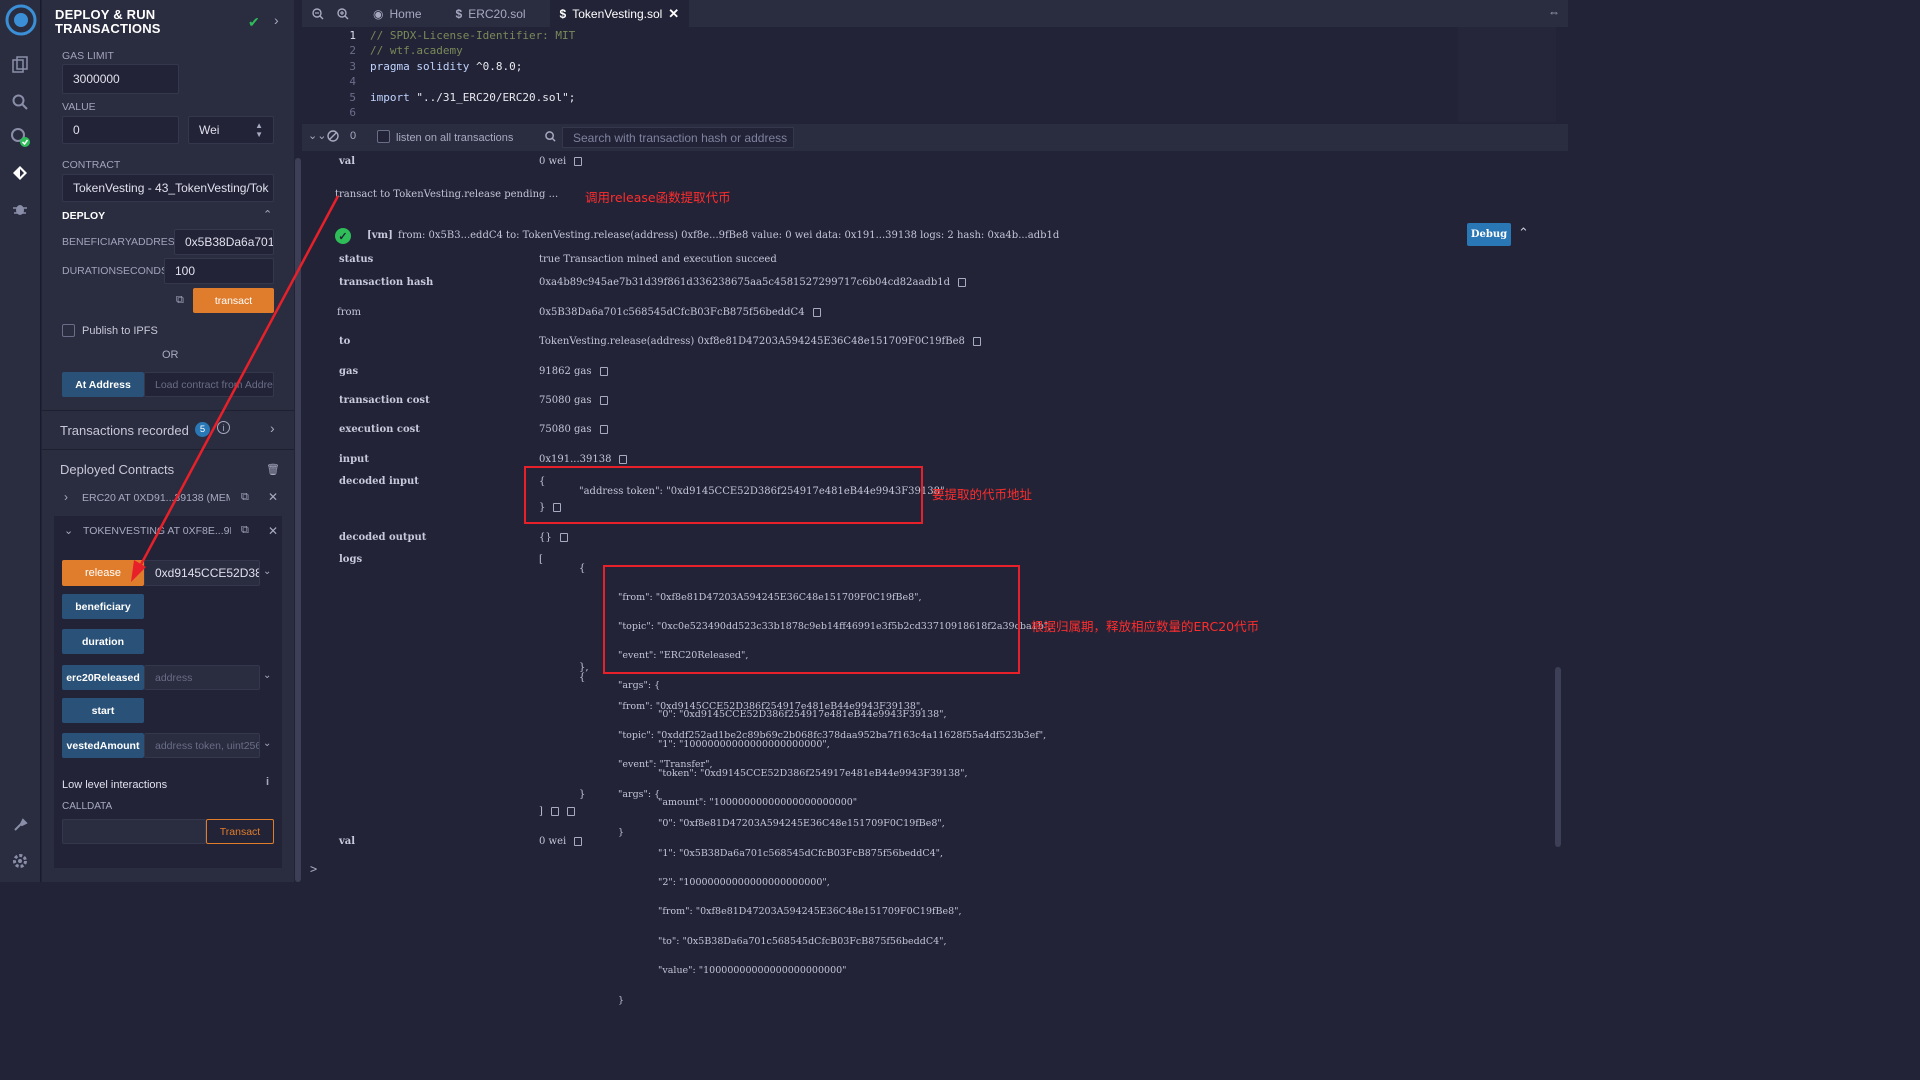  What do you see at coordinates (752, 971) in the screenshot?
I see `log-line: "value": "10000000000000000000000"` at bounding box center [752, 971].